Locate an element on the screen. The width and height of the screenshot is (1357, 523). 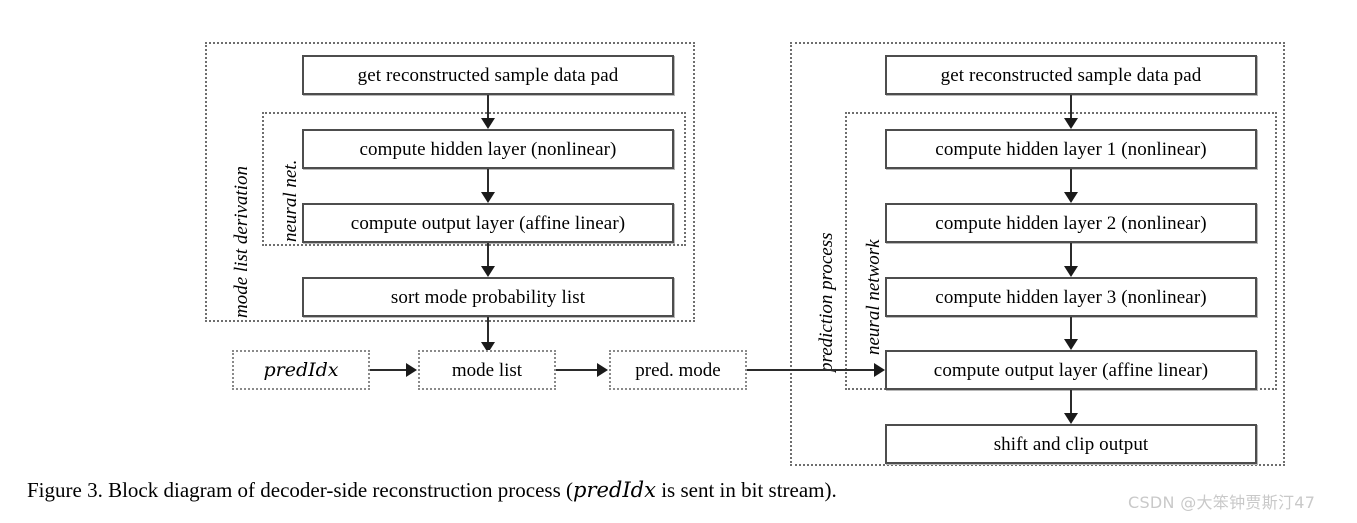
right-box-label-1: compute hidden layer 1 (nonlinear) is located at coordinates (1071, 149).